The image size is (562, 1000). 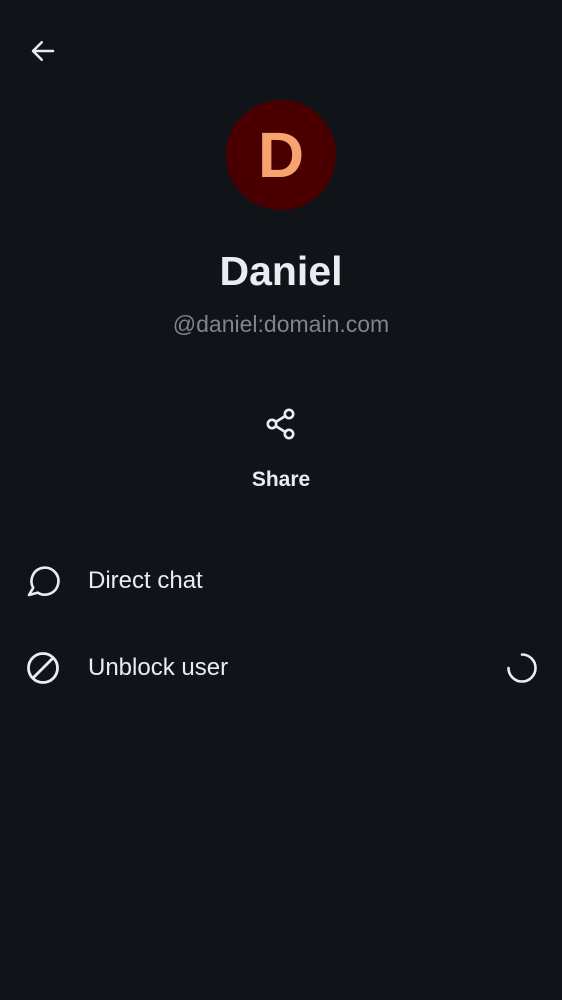 What do you see at coordinates (43, 668) in the screenshot?
I see `block-icon` at bounding box center [43, 668].